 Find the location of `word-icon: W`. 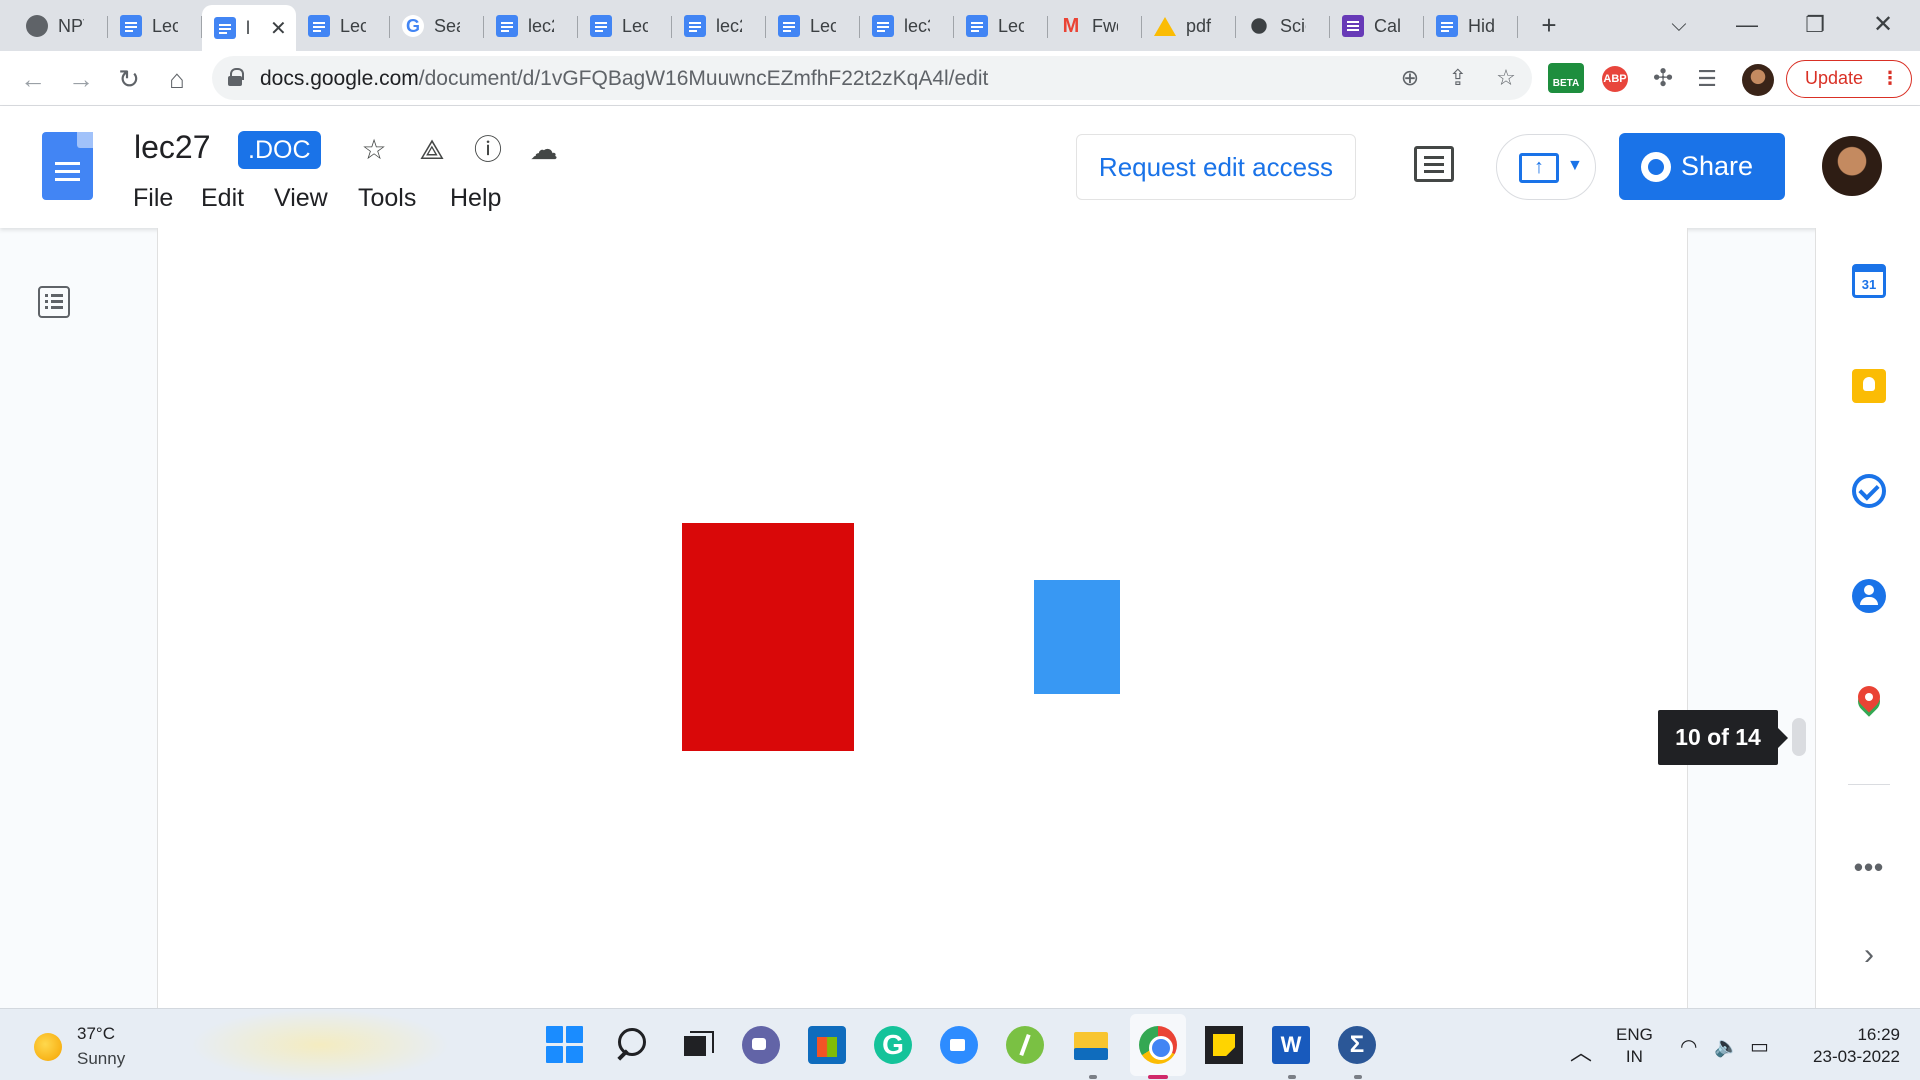

word-icon: W is located at coordinates (1291, 1045).